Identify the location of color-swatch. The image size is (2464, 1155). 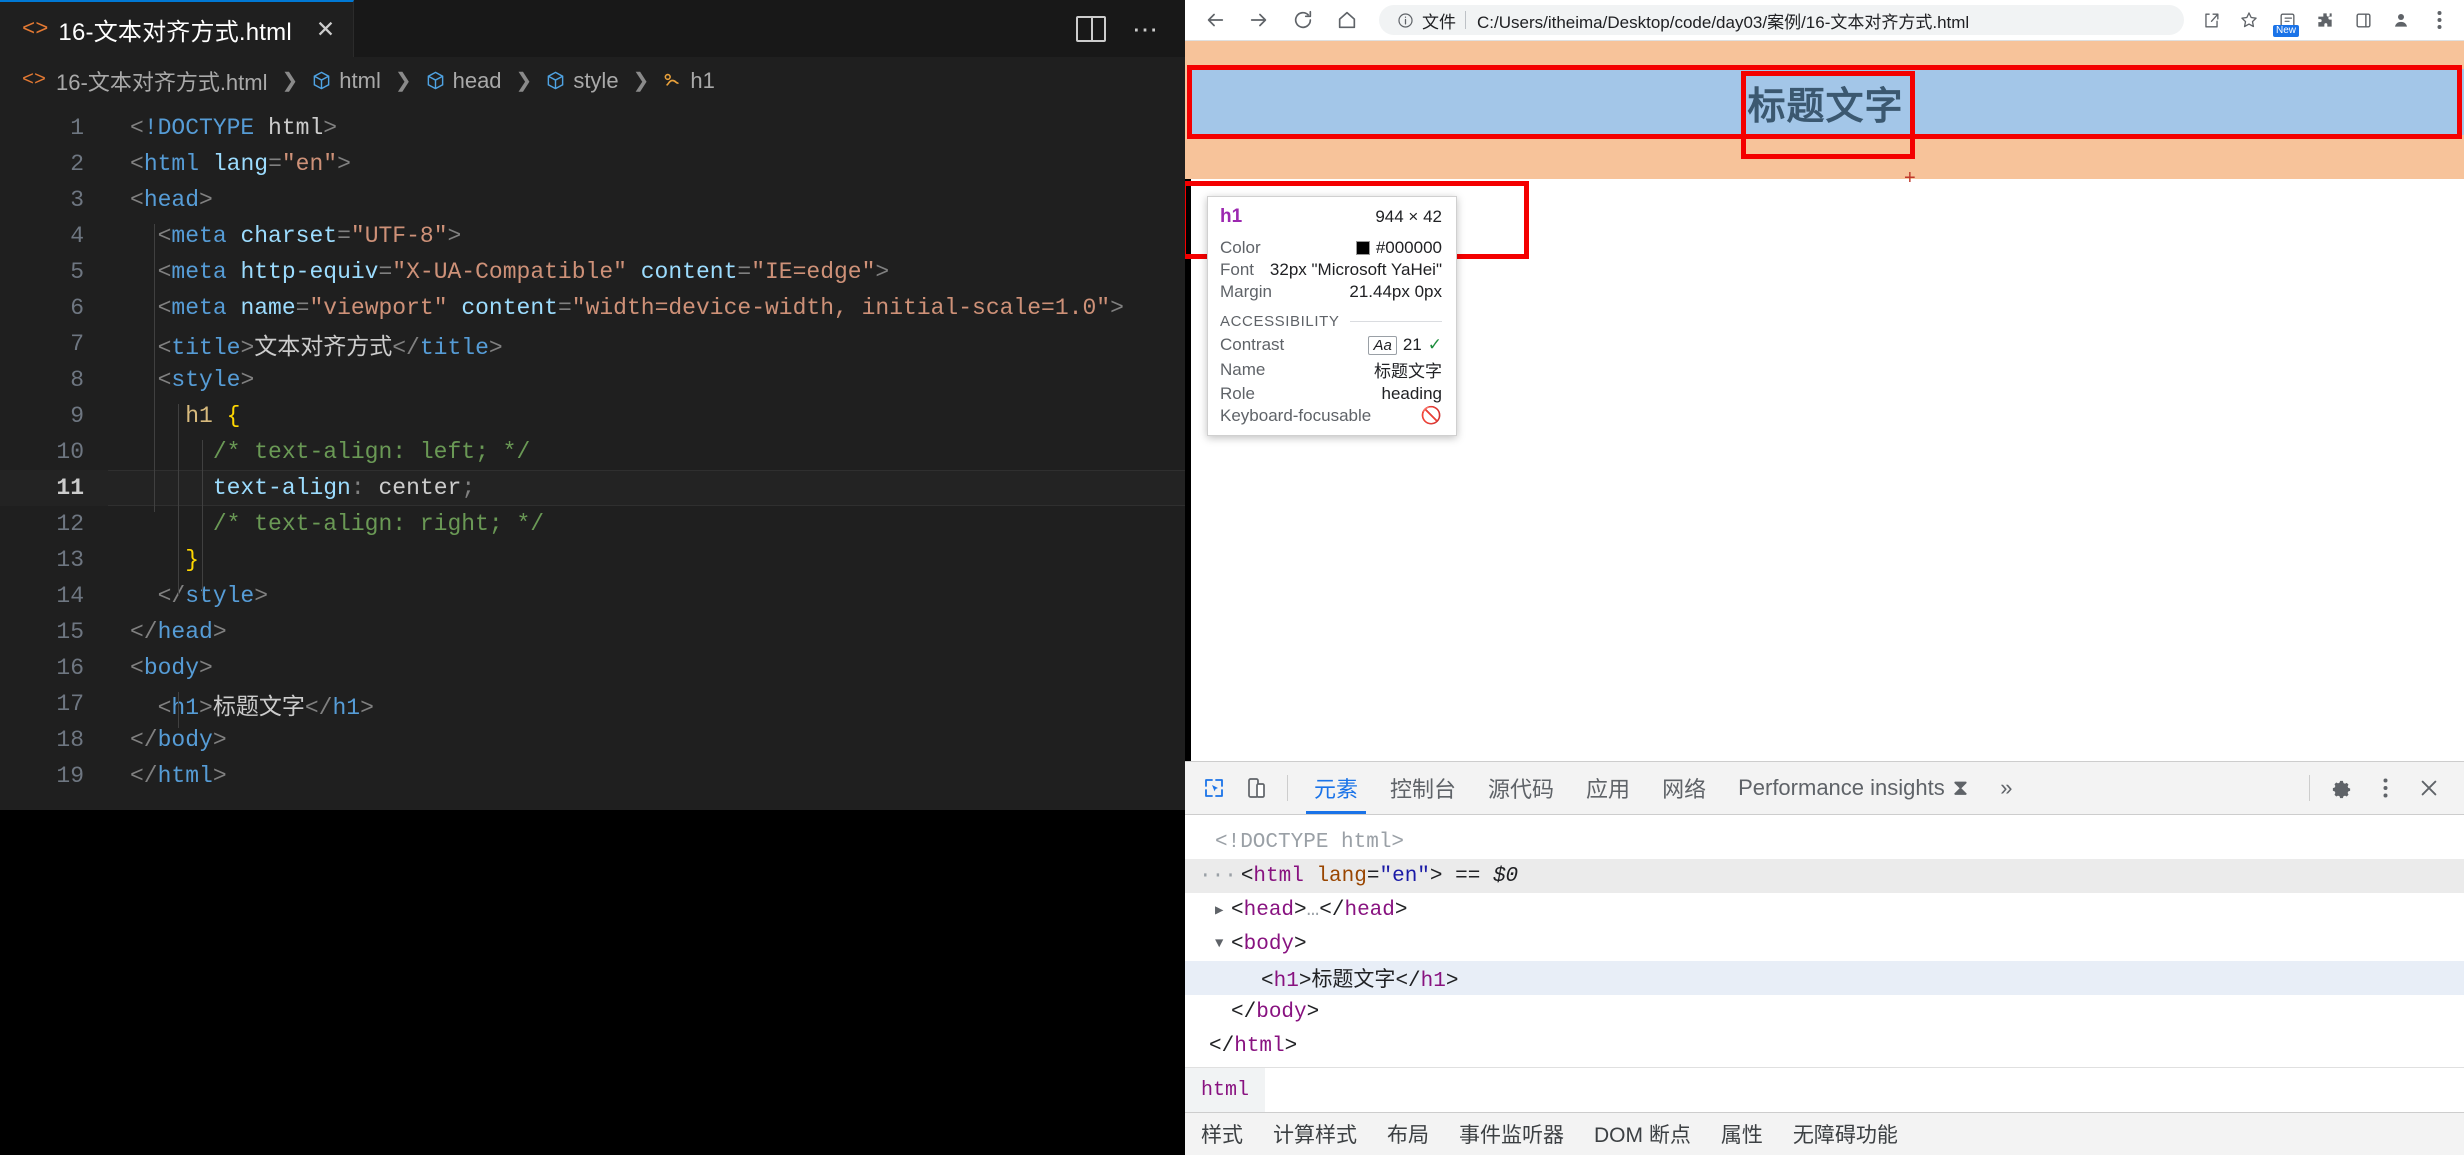
(1362, 248).